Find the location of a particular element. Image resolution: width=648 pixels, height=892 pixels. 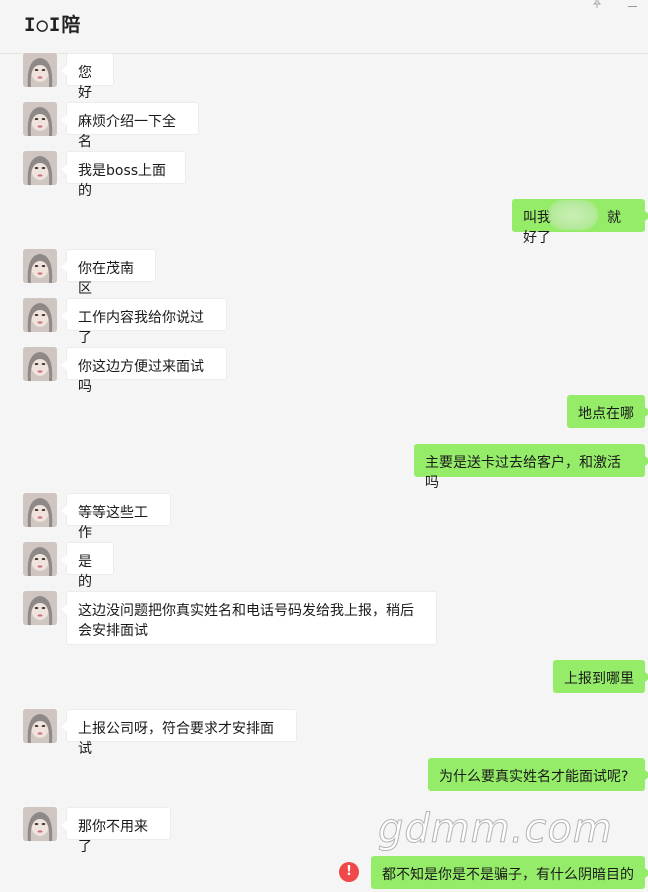

send-failed-icon: ! is located at coordinates (349, 872).